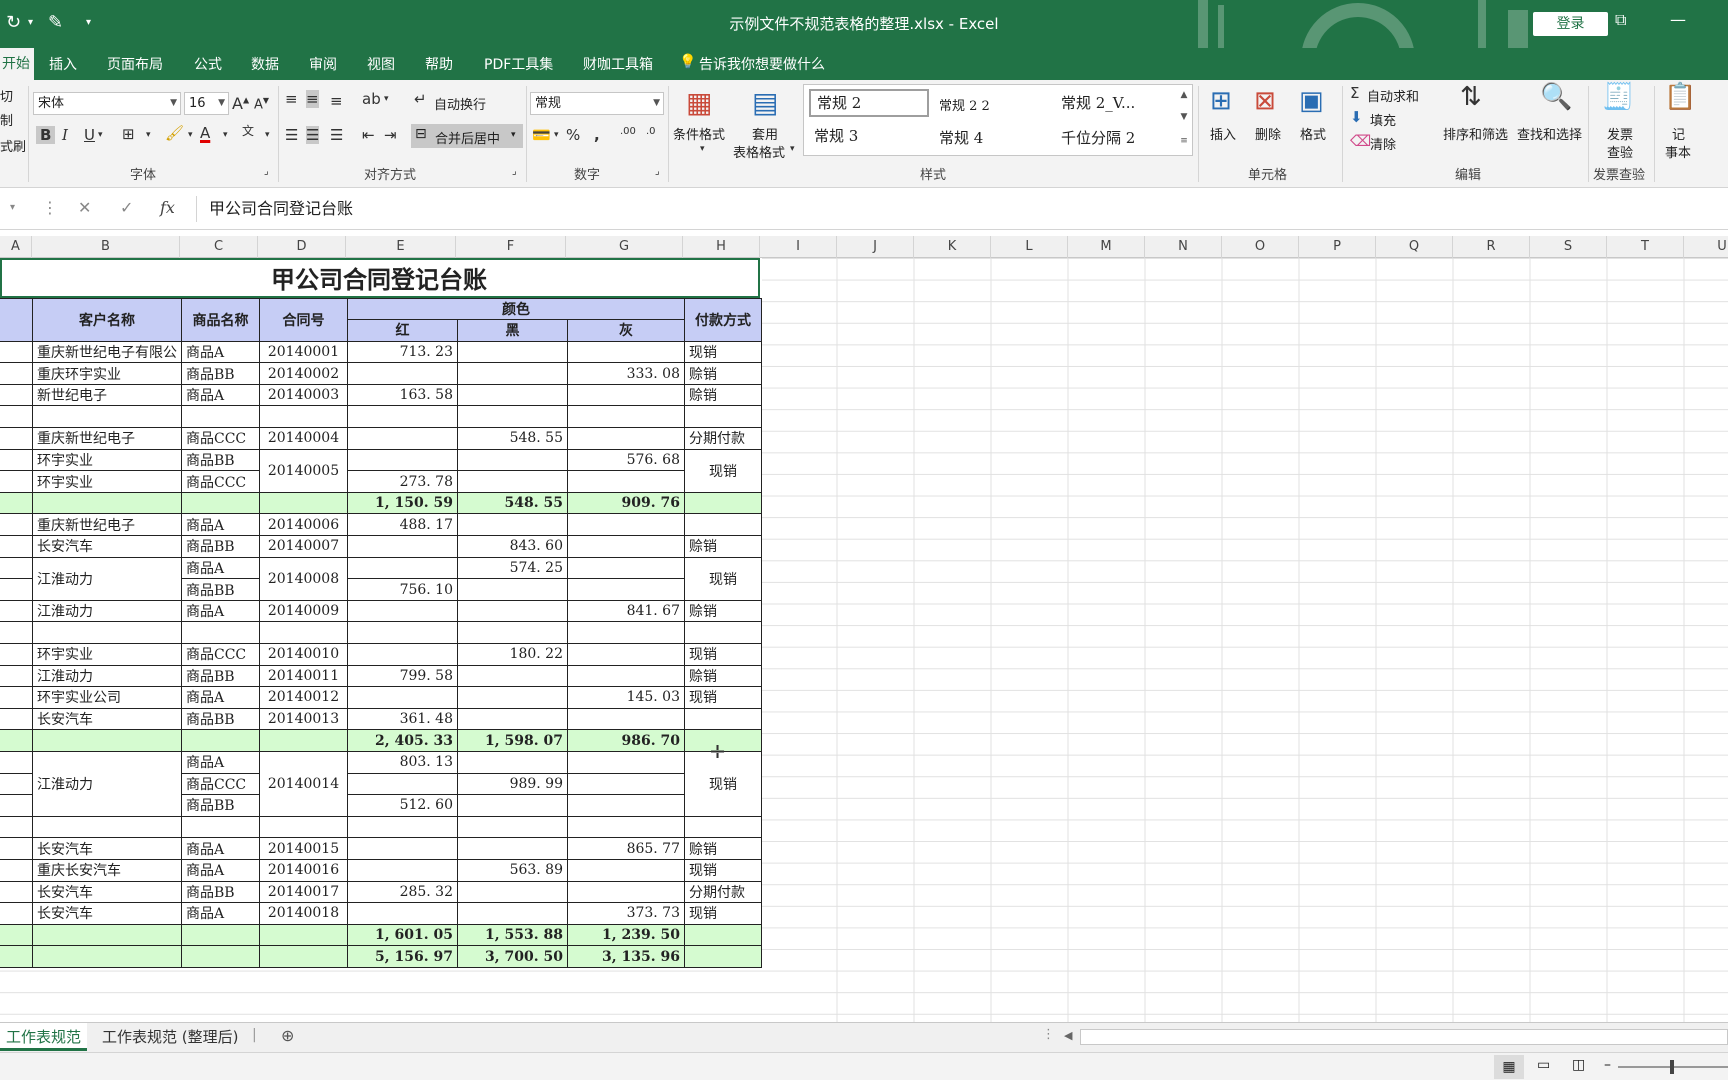 The image size is (1728, 1080). What do you see at coordinates (1223, 133) in the screenshot?
I see `insert-cells-button: 插入` at bounding box center [1223, 133].